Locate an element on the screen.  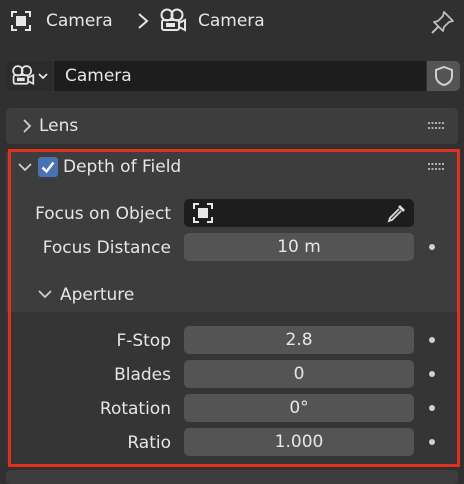
breadcrumb-data-label: Camera is located at coordinates (231, 21).